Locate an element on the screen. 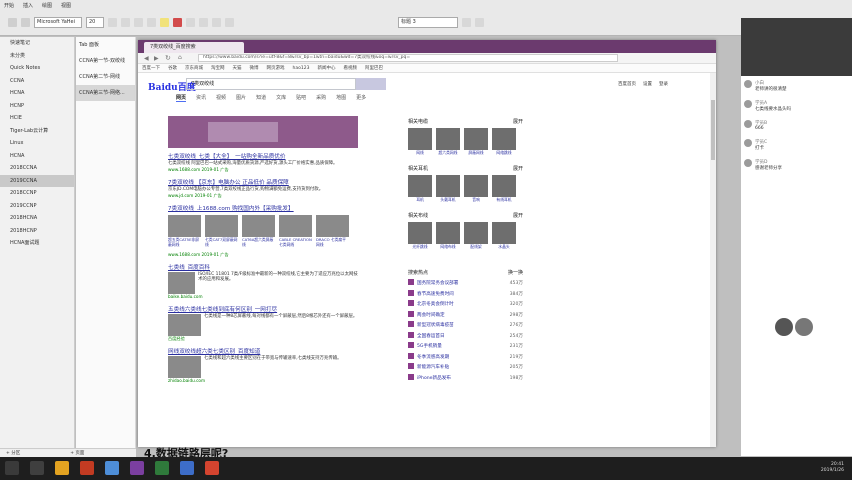  forward-icon: ▶ is located at coordinates (156, 58).